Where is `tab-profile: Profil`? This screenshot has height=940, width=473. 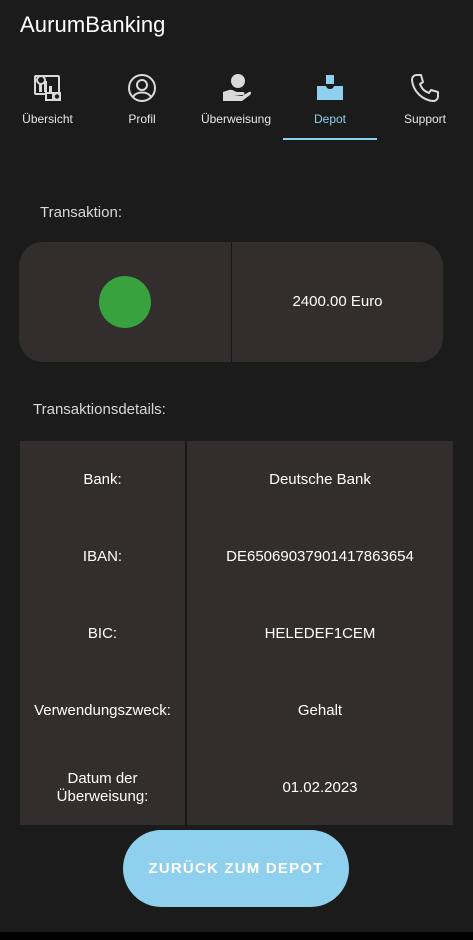 tab-profile: Profil is located at coordinates (142, 102).